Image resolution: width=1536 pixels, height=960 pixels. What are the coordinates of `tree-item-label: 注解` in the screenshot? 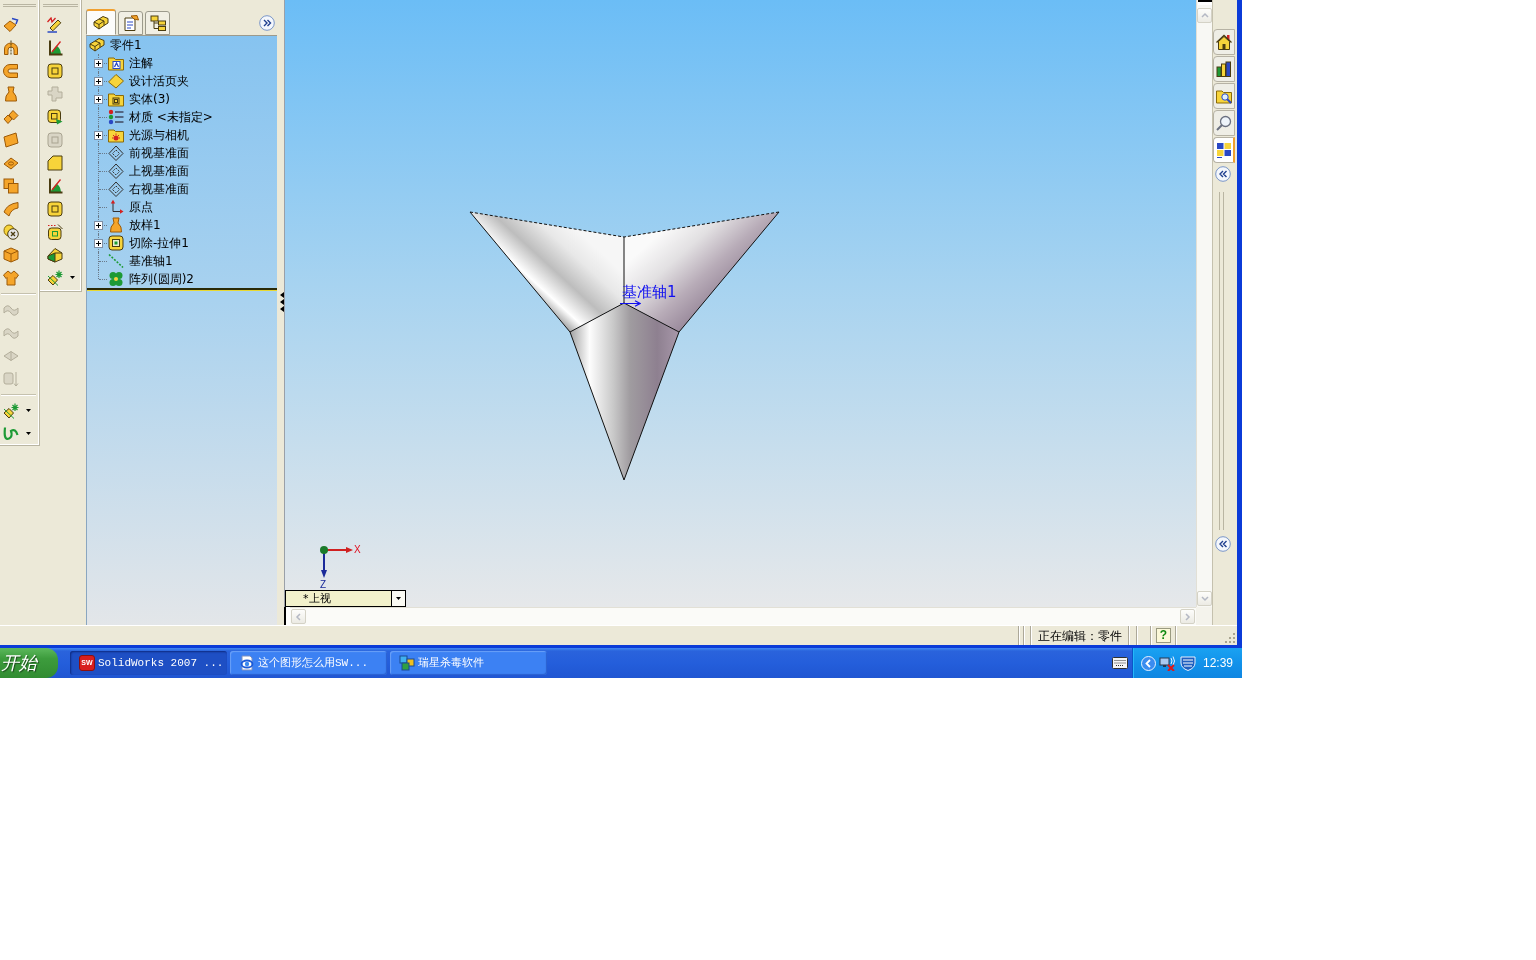 It's located at (141, 63).